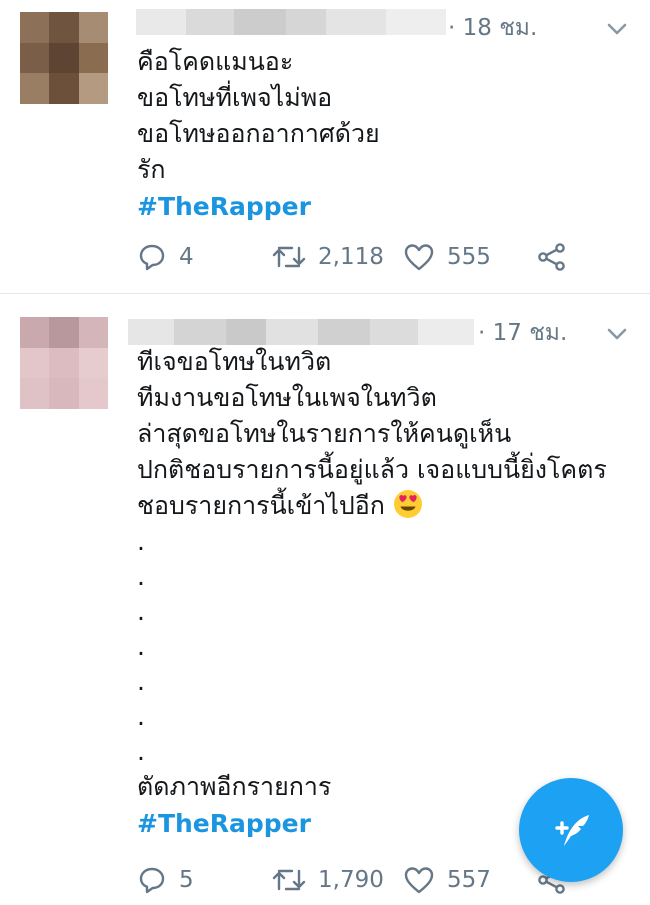 This screenshot has height=905, width=650. What do you see at coordinates (407, 504) in the screenshot?
I see `heart-eyes-emoji` at bounding box center [407, 504].